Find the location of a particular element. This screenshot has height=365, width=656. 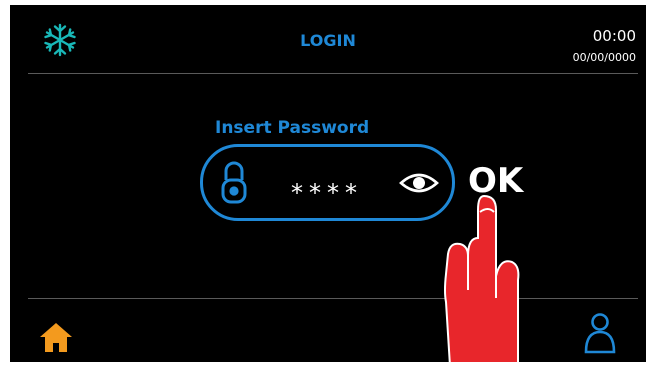

page-title: LOGIN is located at coordinates (328, 40).